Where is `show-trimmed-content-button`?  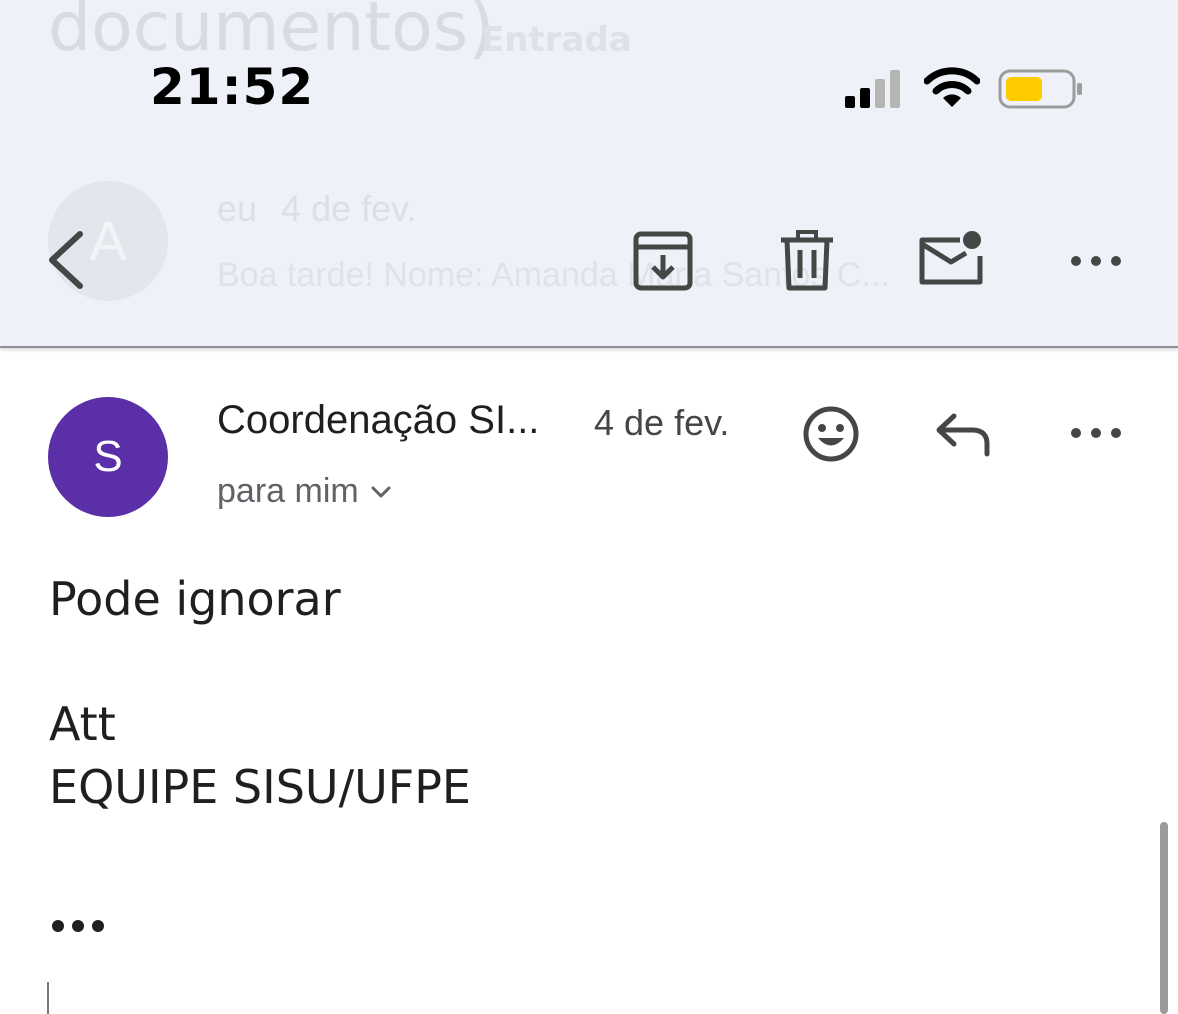
show-trimmed-content-button is located at coordinates (78, 926).